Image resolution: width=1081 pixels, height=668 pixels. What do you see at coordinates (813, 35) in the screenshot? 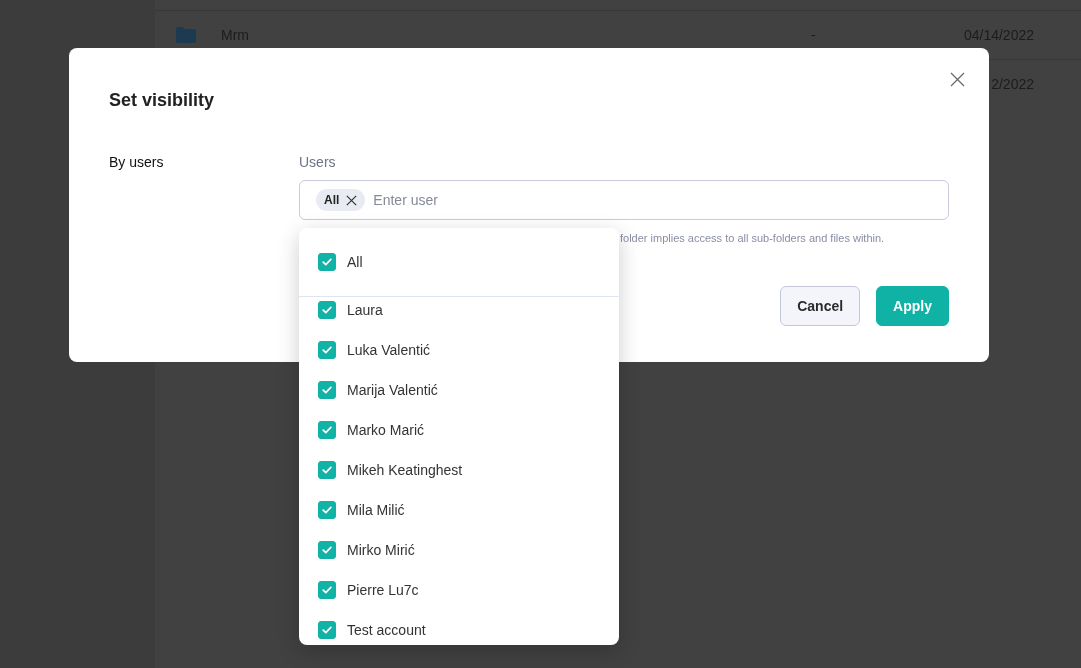
I see `table-cell: -` at bounding box center [813, 35].